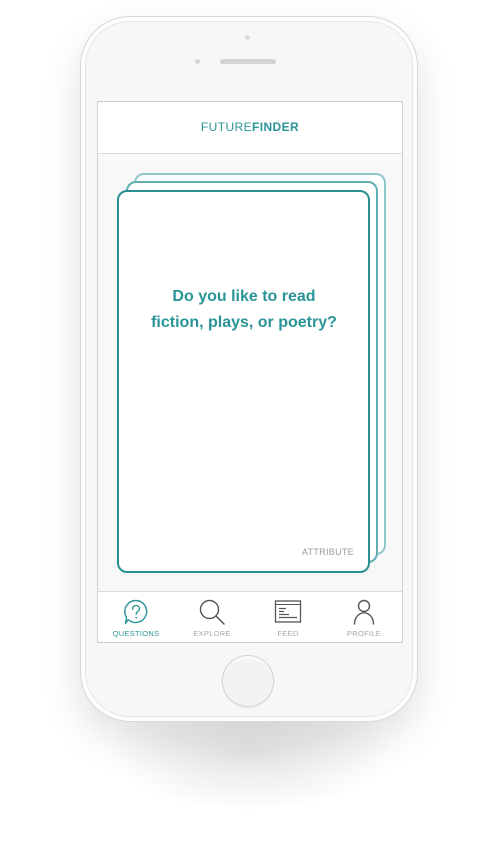  I want to click on search-icon, so click(212, 612).